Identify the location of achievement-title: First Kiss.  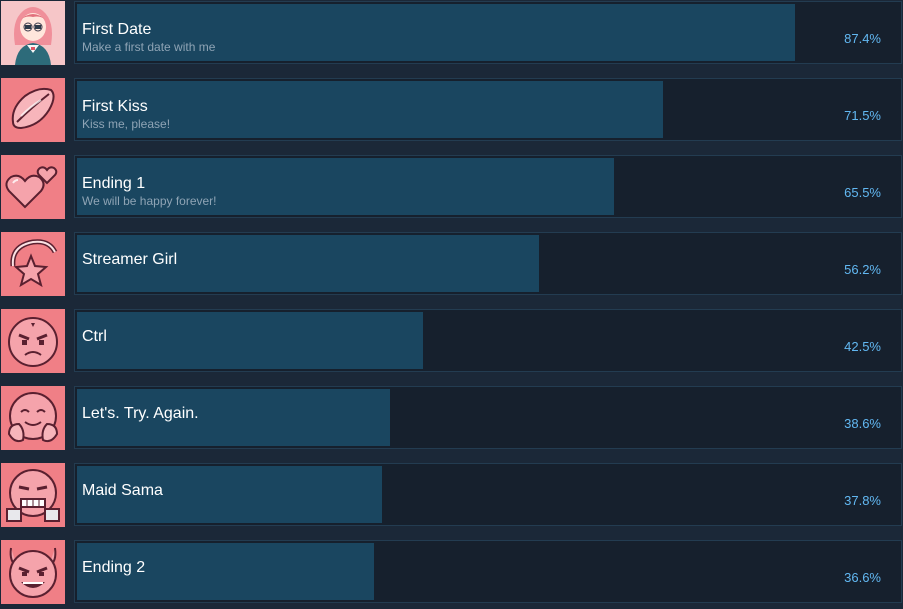
(115, 106).